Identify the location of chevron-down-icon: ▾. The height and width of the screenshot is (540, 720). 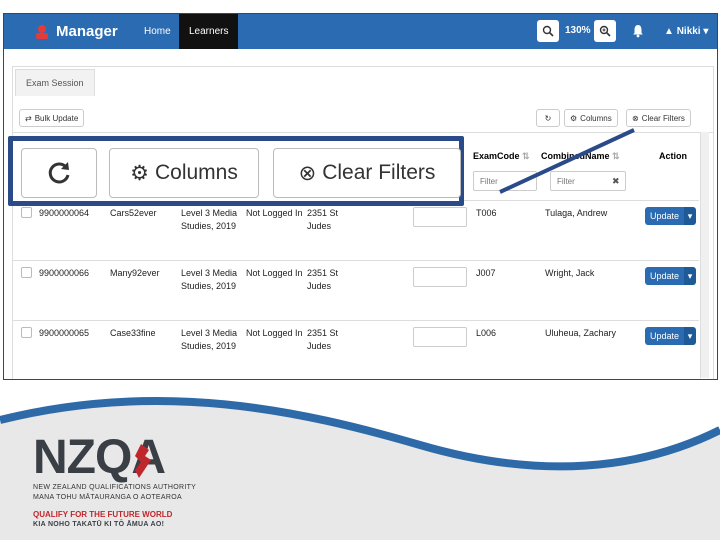
(706, 31).